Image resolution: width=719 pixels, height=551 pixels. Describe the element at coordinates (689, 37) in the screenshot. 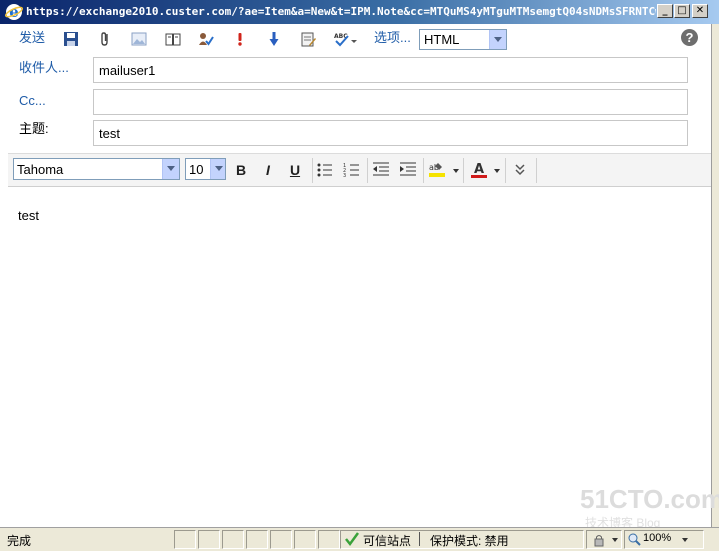

I see `help-icon: ?` at that location.